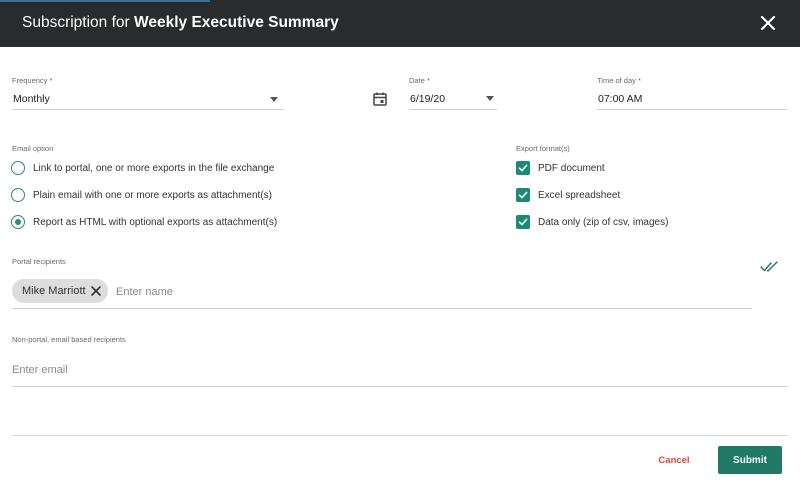  I want to click on portal-recipients-underline, so click(382, 308).